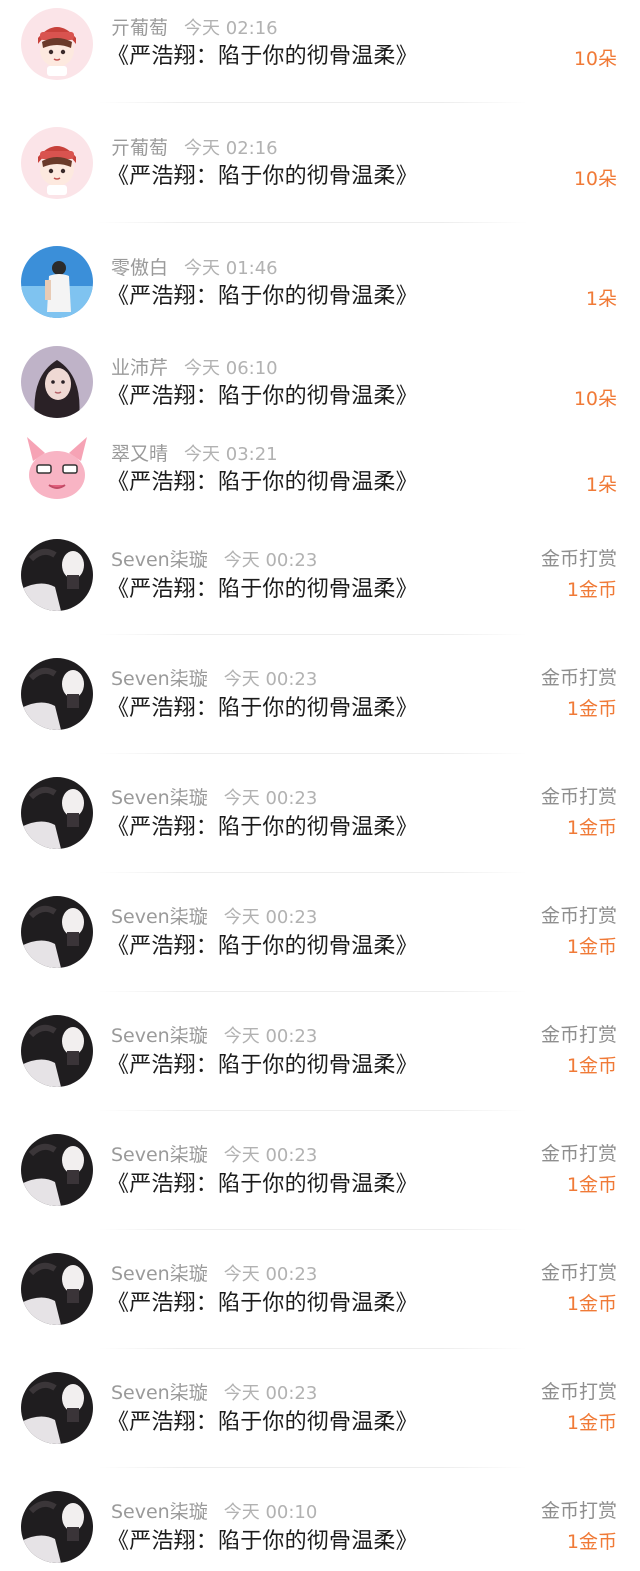 The height and width of the screenshot is (1571, 640). Describe the element at coordinates (231, 368) in the screenshot. I see `timestamp: 今天 06:10` at that location.